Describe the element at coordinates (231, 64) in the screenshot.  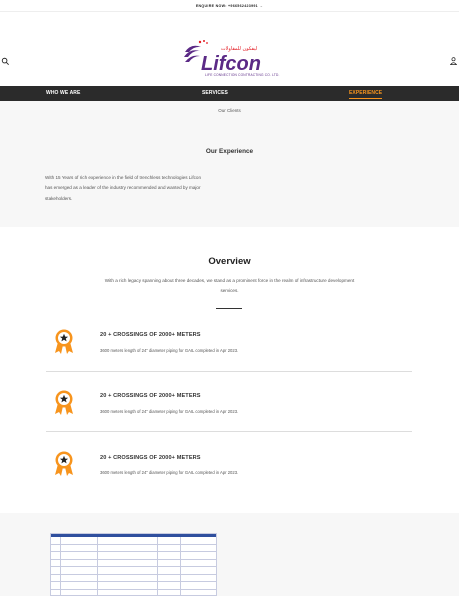
I see `logo-wordmark: Lifcon` at that location.